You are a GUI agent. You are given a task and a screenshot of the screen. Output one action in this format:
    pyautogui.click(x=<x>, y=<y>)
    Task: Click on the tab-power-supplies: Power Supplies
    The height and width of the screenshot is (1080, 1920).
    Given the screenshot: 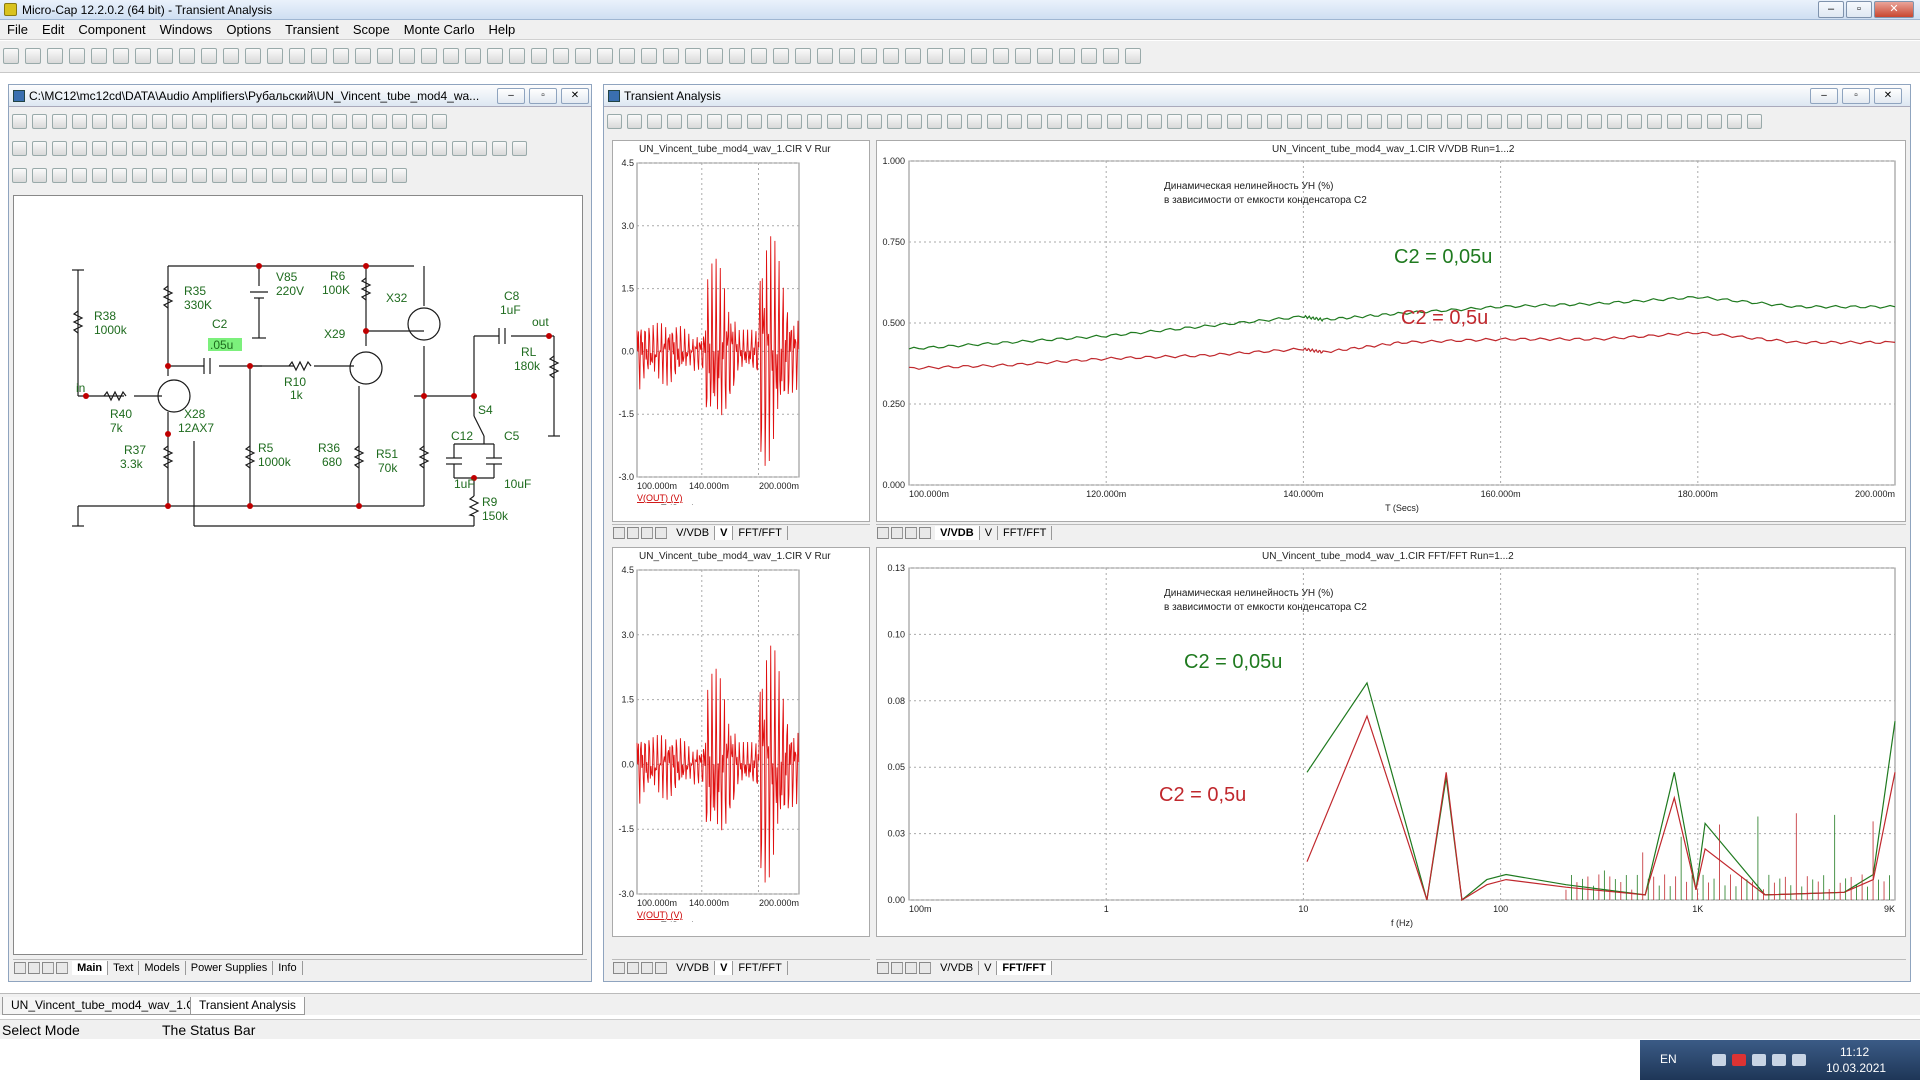 What is the action you would take?
    pyautogui.click(x=230, y=967)
    